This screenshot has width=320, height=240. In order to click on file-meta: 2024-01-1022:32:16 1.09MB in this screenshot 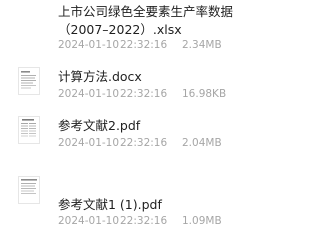, I will do `click(140, 221)`.